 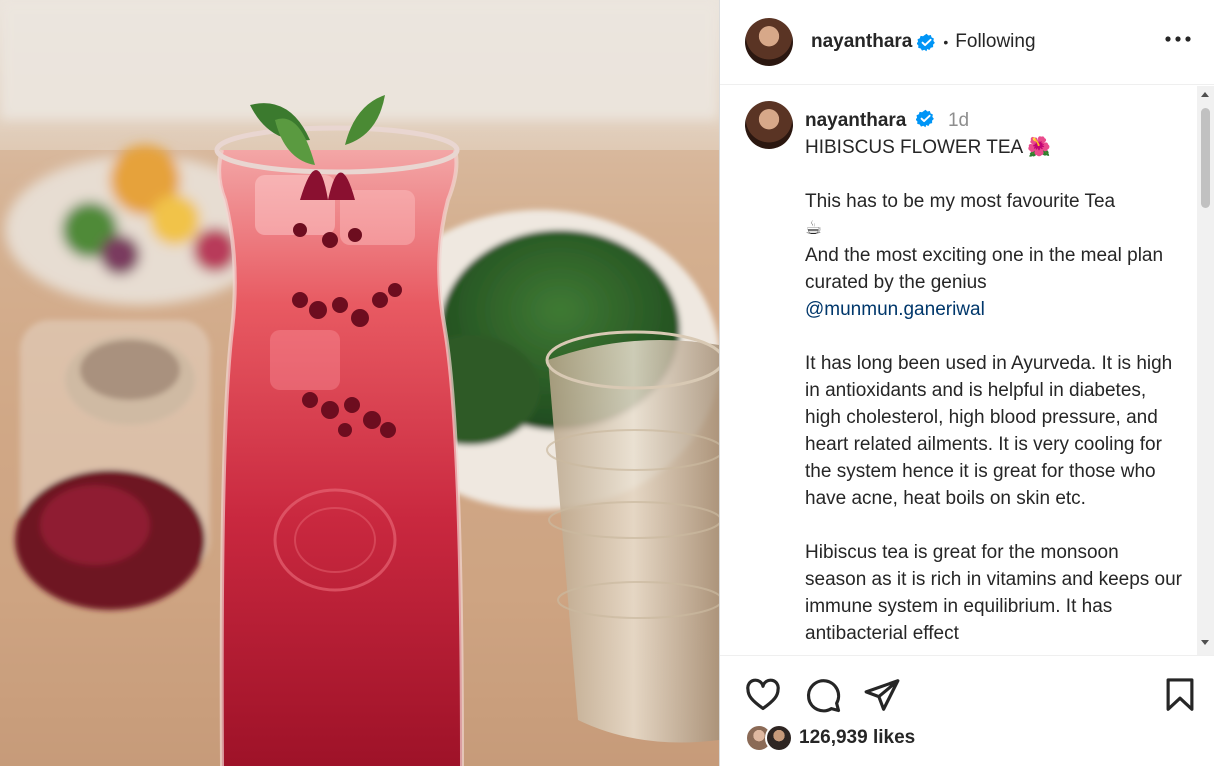 I want to click on author-username: nayanthara, so click(x=861, y=42).